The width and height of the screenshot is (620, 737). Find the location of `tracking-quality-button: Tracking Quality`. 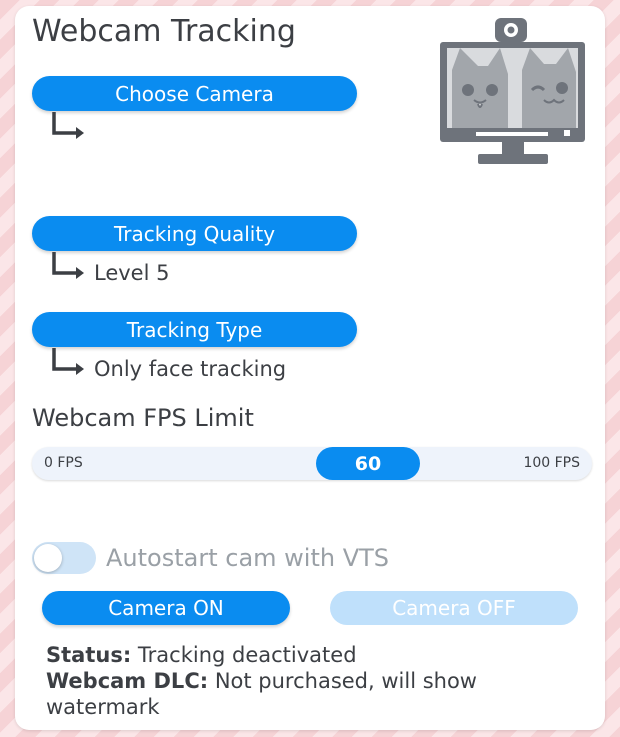

tracking-quality-button: Tracking Quality is located at coordinates (194, 233).